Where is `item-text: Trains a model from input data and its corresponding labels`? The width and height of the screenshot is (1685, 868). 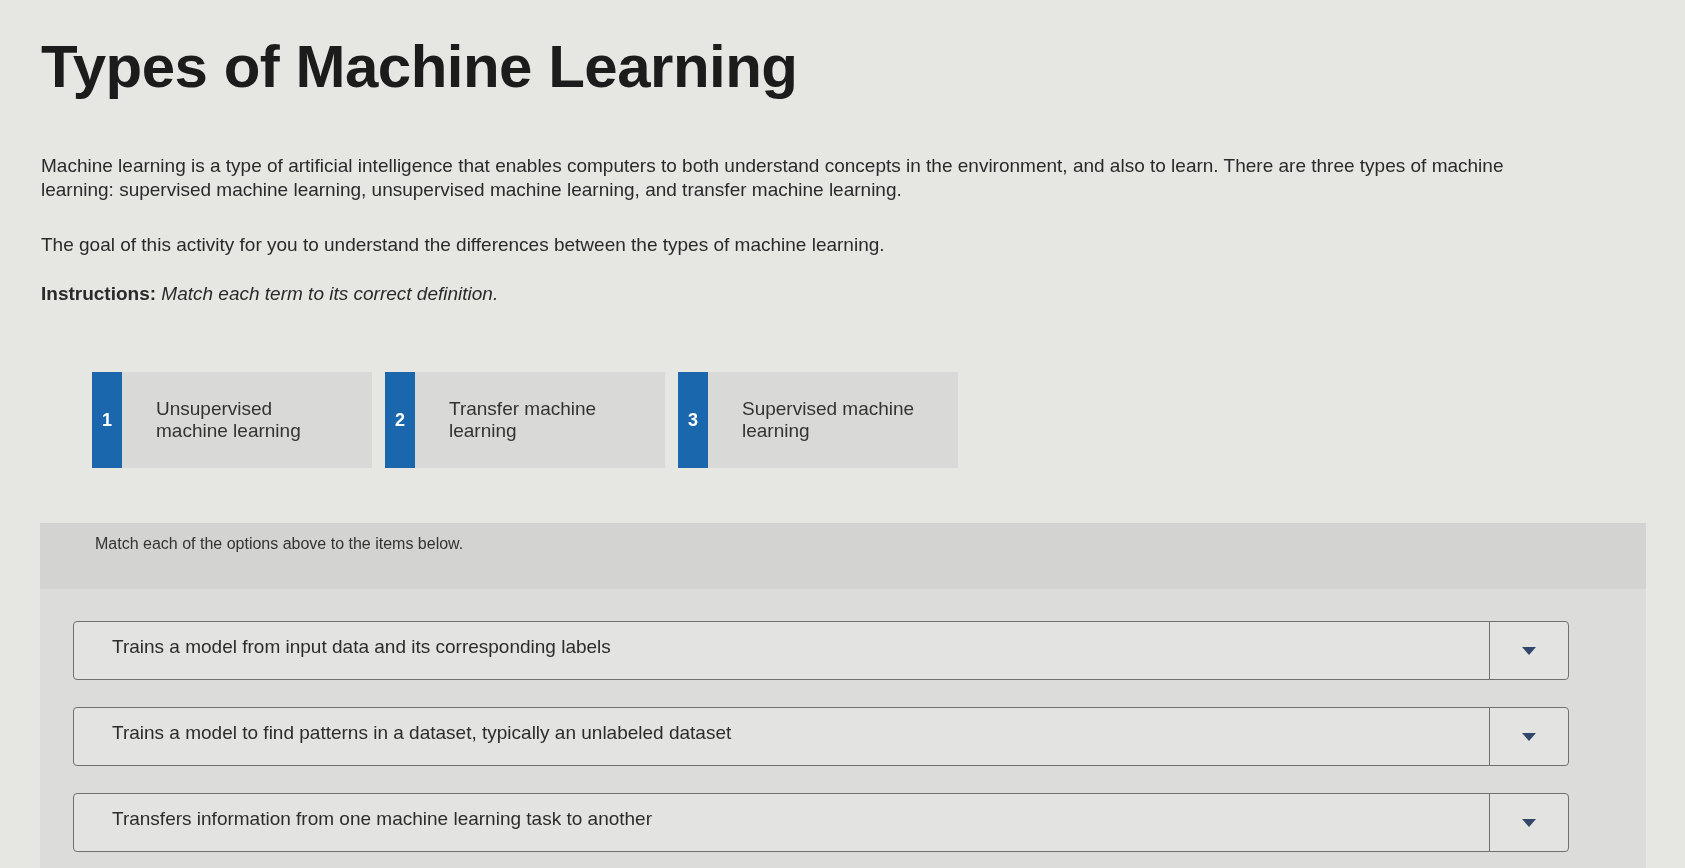
item-text: Trains a model from input data and its corresponding labels is located at coordinates (362, 647).